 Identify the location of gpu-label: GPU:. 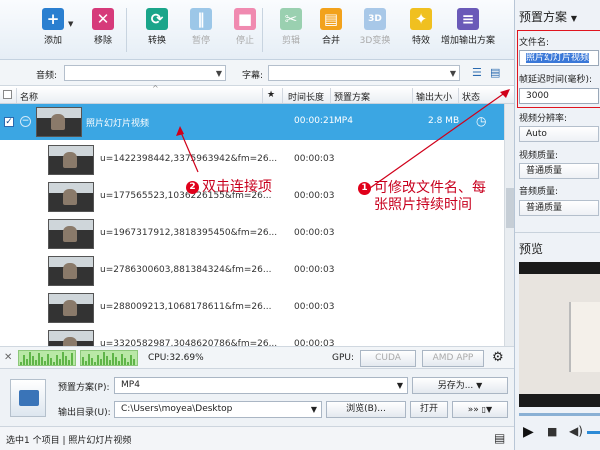
(343, 358).